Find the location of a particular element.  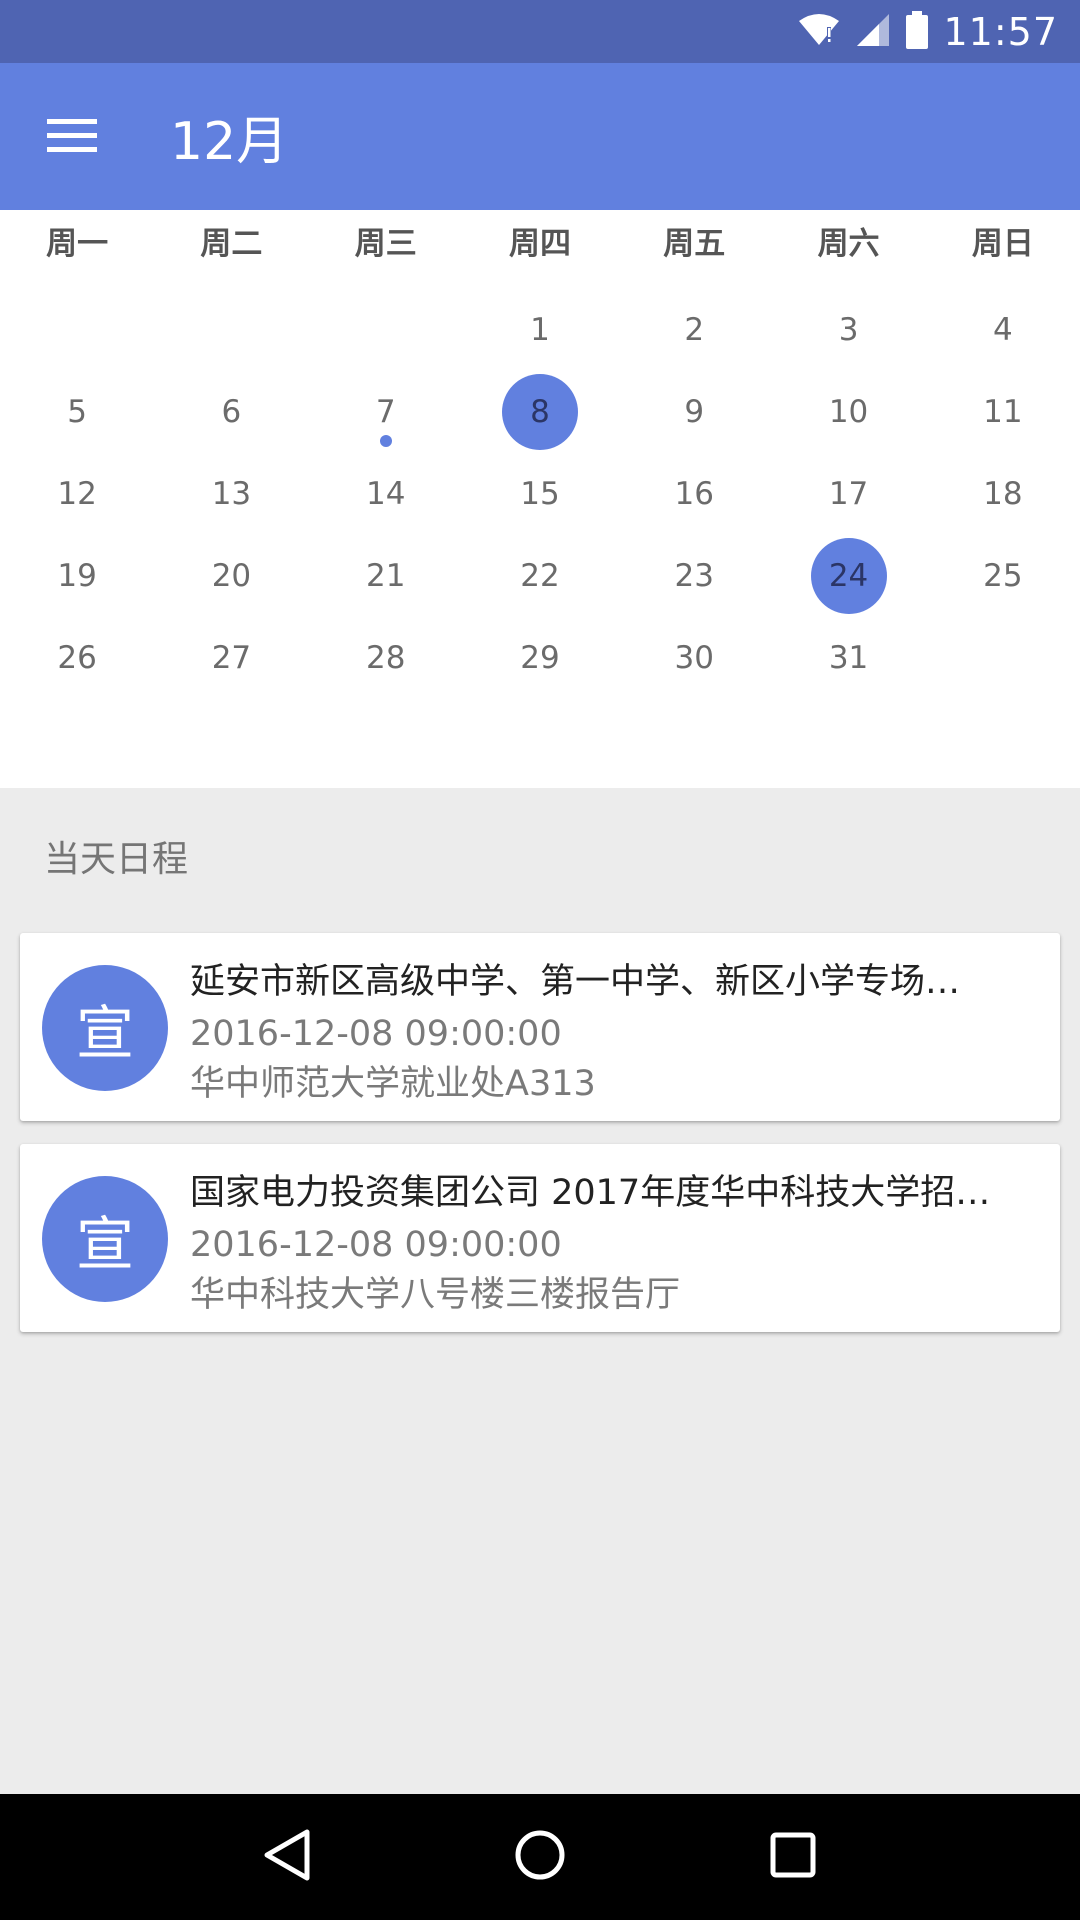

calendar-day-29: 29 is located at coordinates (540, 658).